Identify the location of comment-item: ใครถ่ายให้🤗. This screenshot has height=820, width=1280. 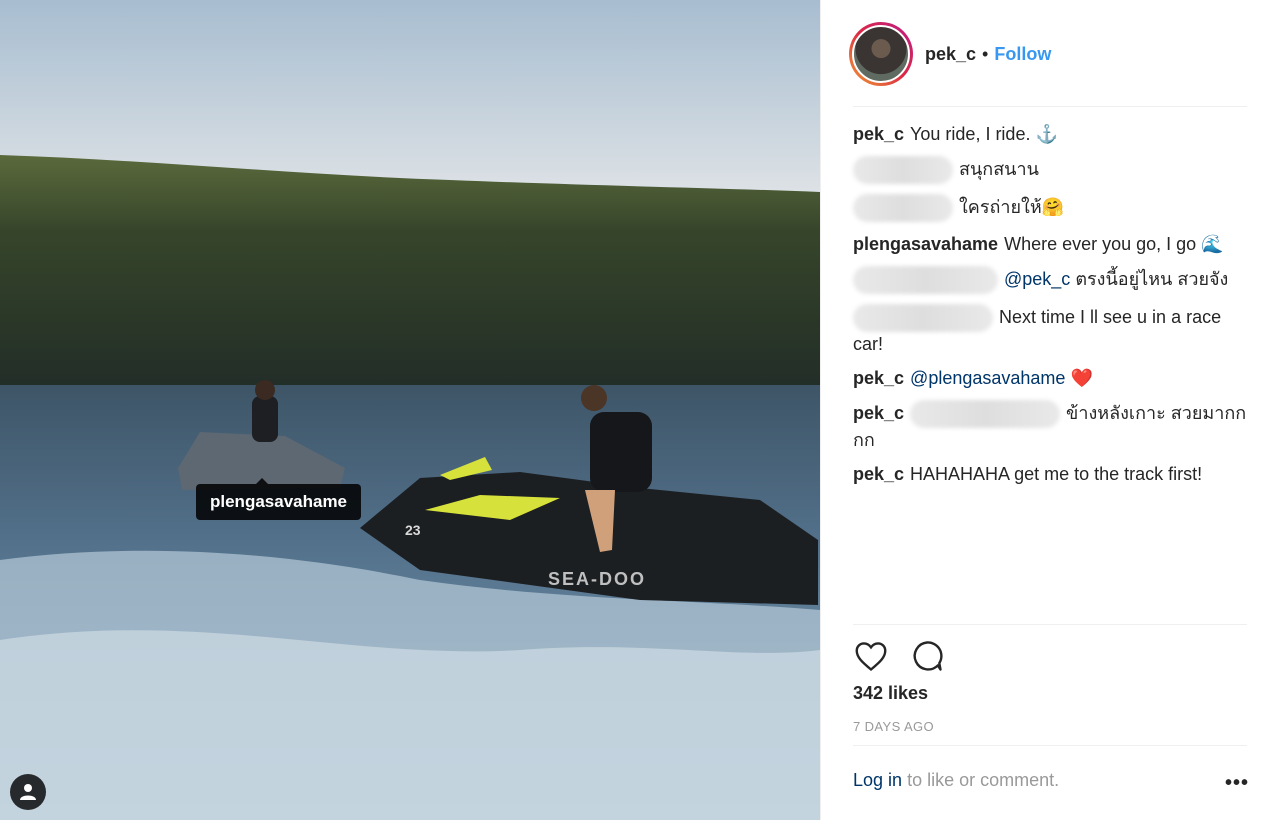
(1052, 208).